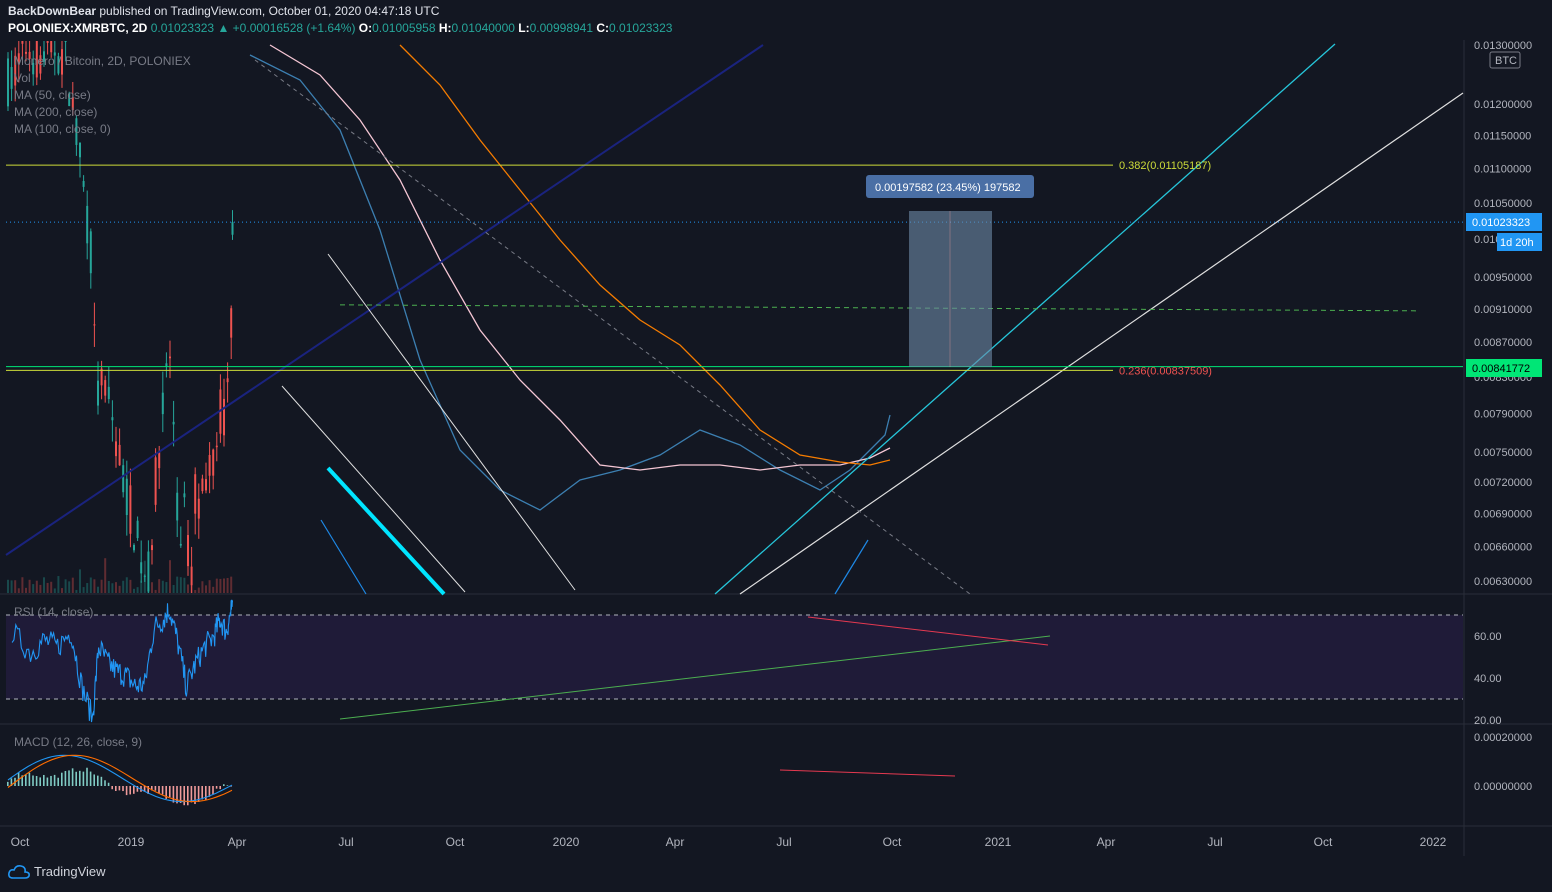 This screenshot has height=892, width=1552. Describe the element at coordinates (1503, 343) in the screenshot. I see `price-tick-label: 0.00870000` at that location.